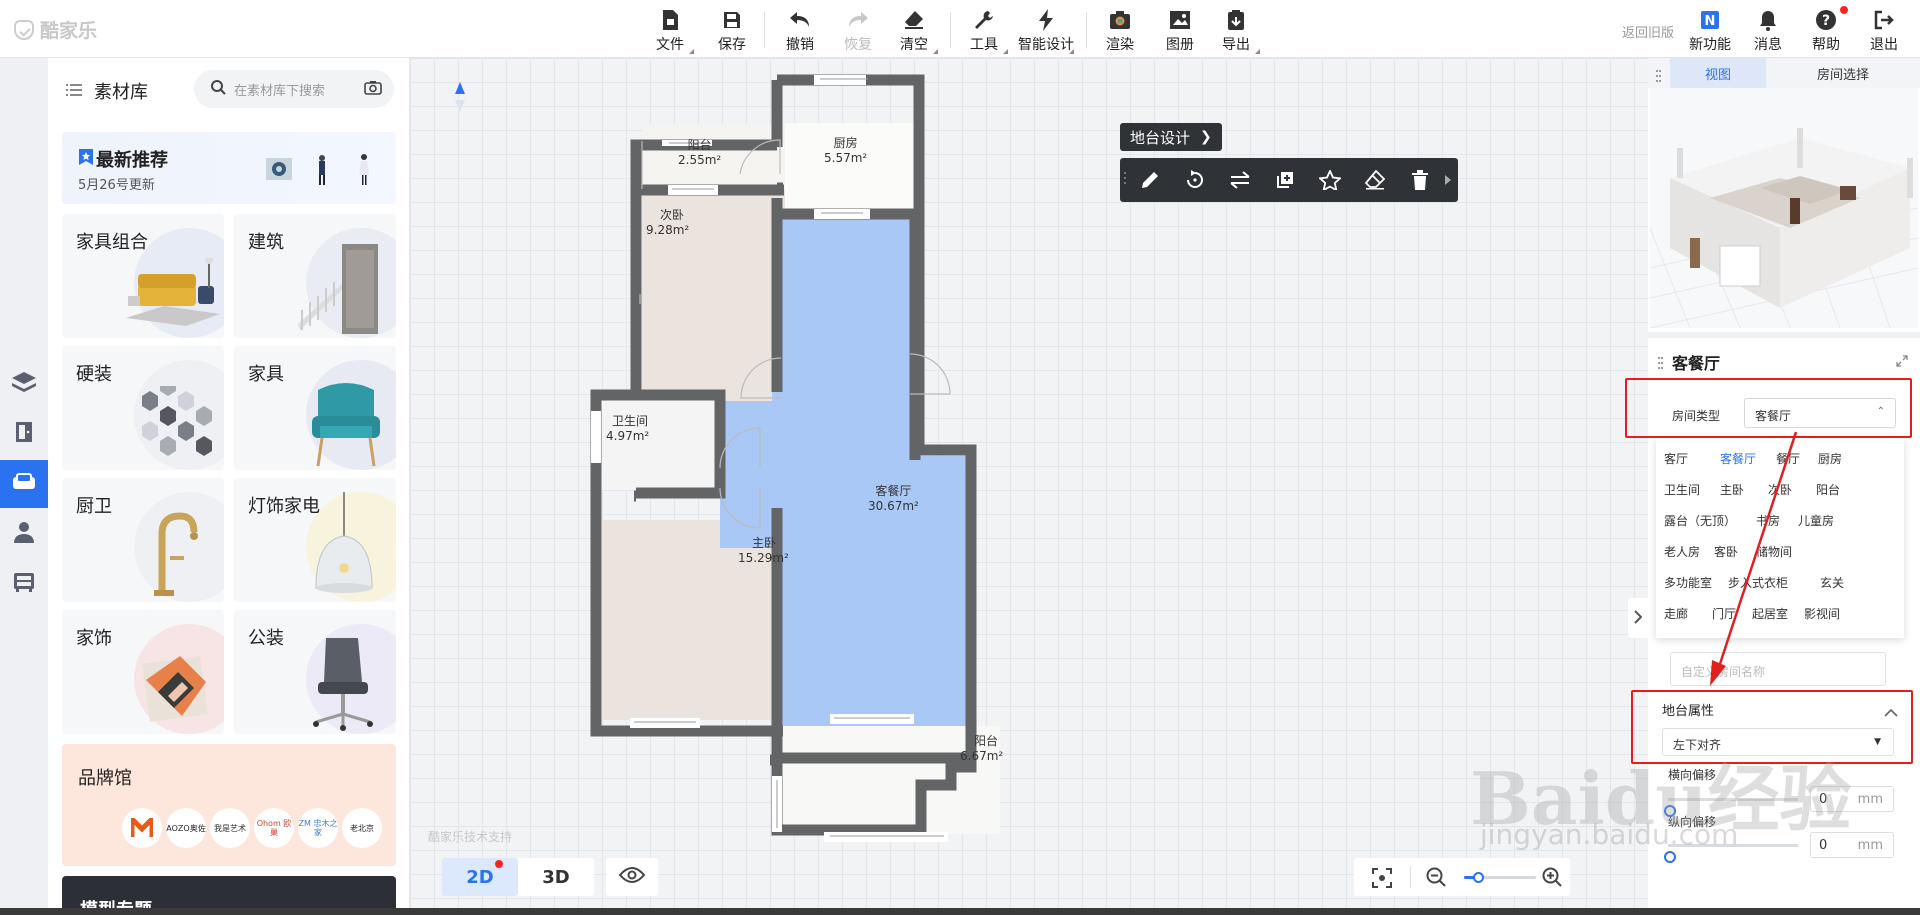 This screenshot has width=1920, height=915. What do you see at coordinates (24, 584) in the screenshot?
I see `rail-cabinet-button` at bounding box center [24, 584].